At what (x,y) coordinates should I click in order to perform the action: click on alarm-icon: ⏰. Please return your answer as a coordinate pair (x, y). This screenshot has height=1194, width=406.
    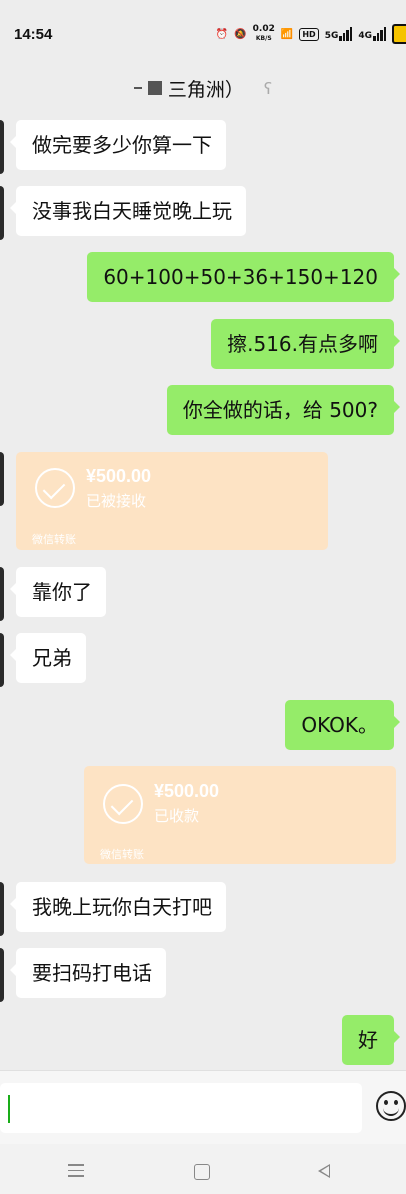
    Looking at the image, I should click on (222, 34).